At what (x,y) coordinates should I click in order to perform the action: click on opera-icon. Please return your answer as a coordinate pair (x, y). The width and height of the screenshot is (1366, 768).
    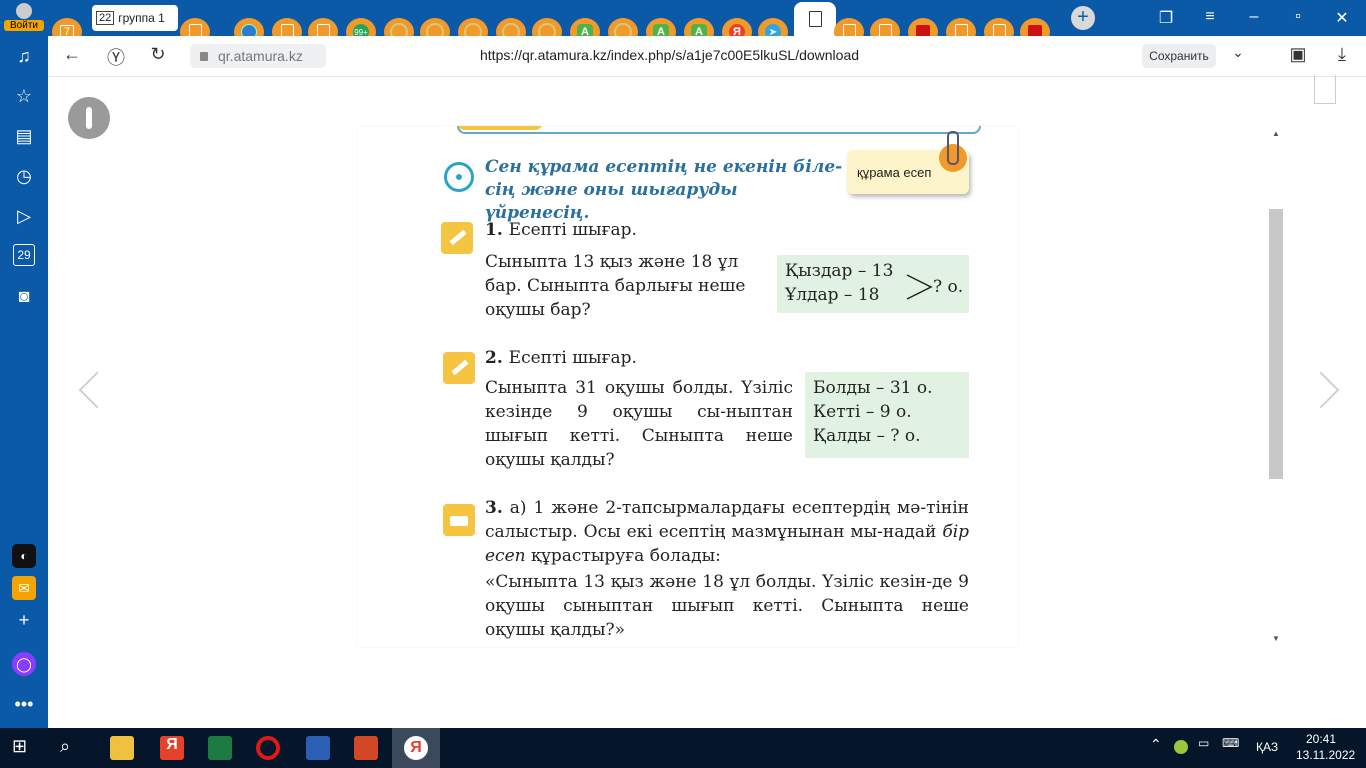
    Looking at the image, I should click on (268, 748).